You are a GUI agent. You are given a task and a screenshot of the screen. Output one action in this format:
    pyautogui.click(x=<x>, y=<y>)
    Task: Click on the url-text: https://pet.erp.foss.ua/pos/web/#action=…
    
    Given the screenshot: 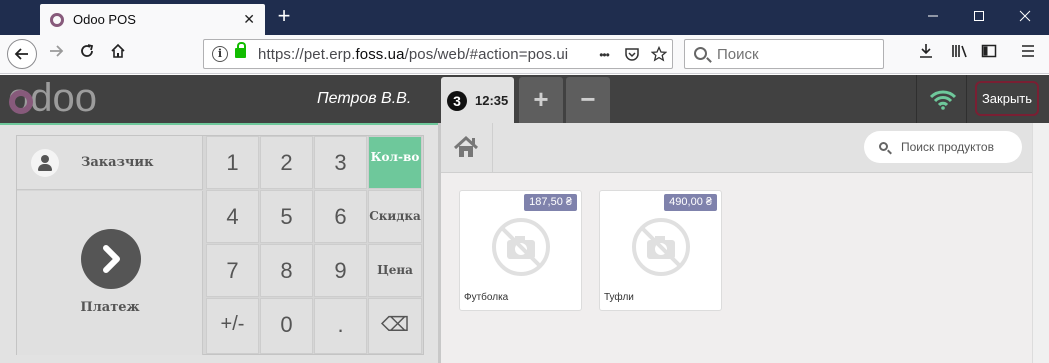 What is the action you would take?
    pyautogui.click(x=413, y=54)
    